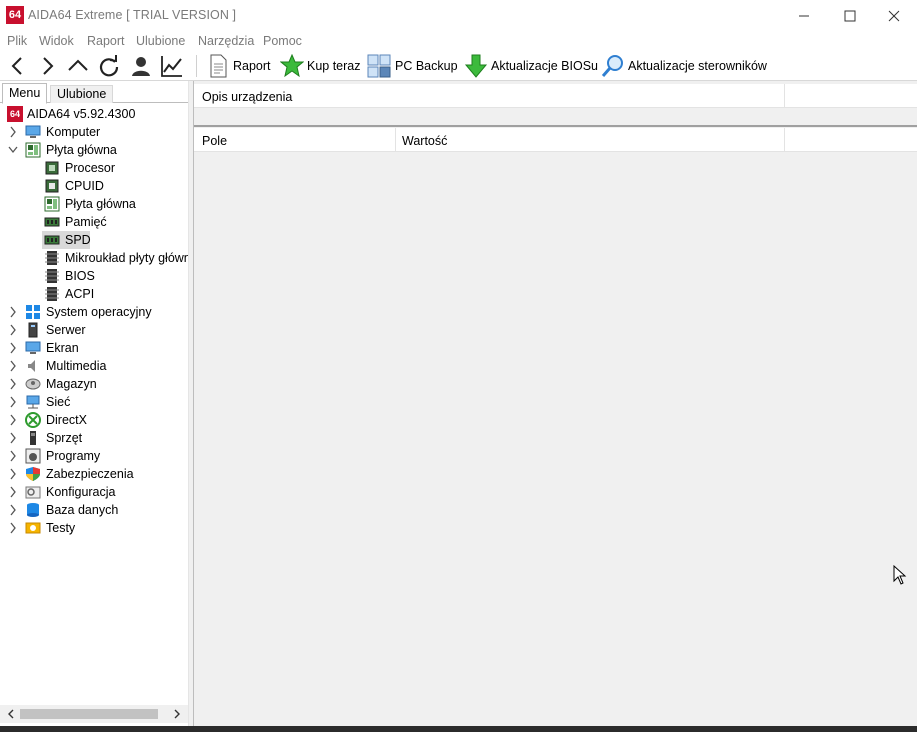 The height and width of the screenshot is (732, 917). What do you see at coordinates (47, 66) in the screenshot?
I see `forward-icon` at bounding box center [47, 66].